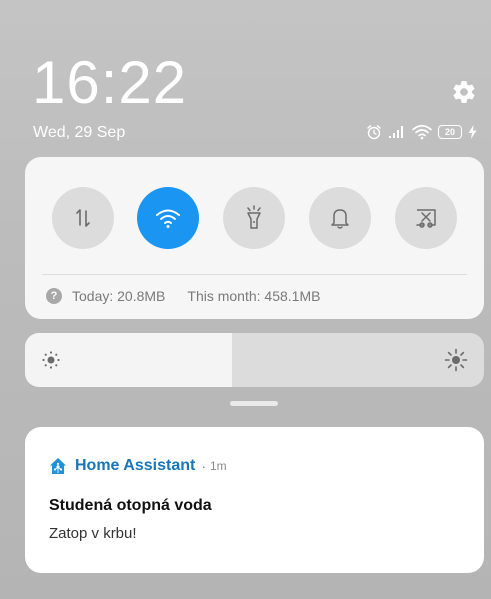 Image resolution: width=491 pixels, height=599 pixels. What do you see at coordinates (119, 296) in the screenshot?
I see `data-usage-today: Today: 20.8MB` at bounding box center [119, 296].